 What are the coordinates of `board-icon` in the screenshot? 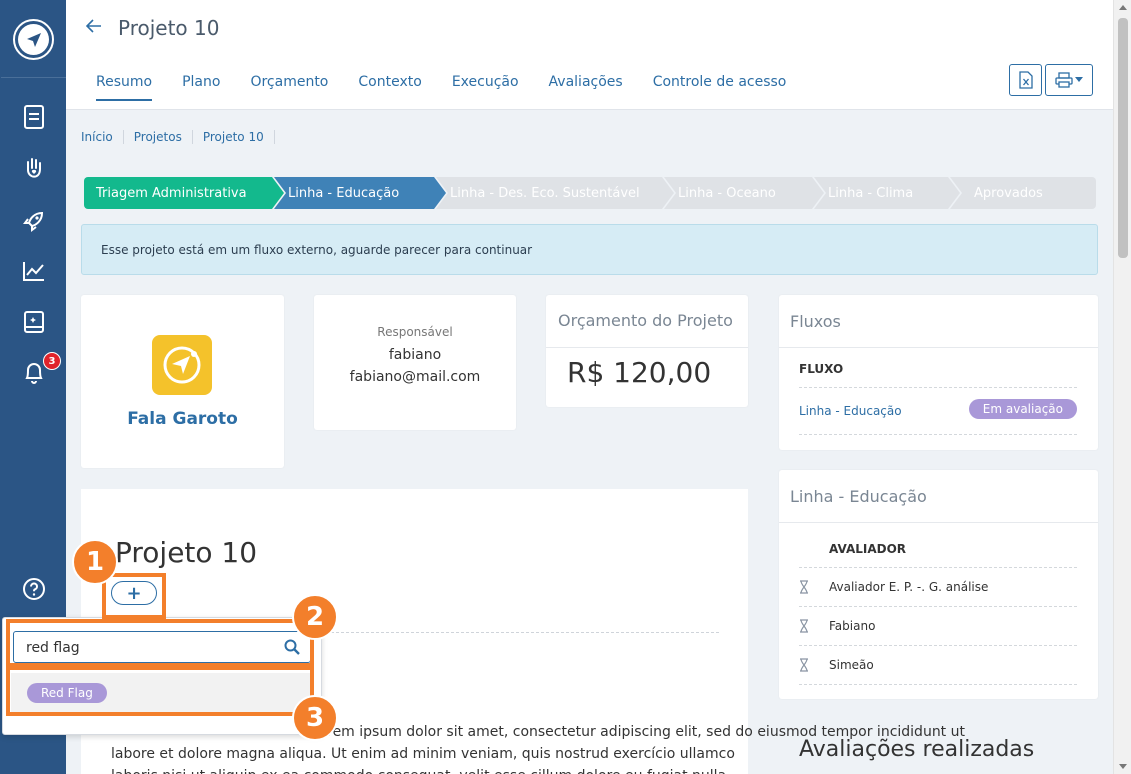 It's located at (34, 322).